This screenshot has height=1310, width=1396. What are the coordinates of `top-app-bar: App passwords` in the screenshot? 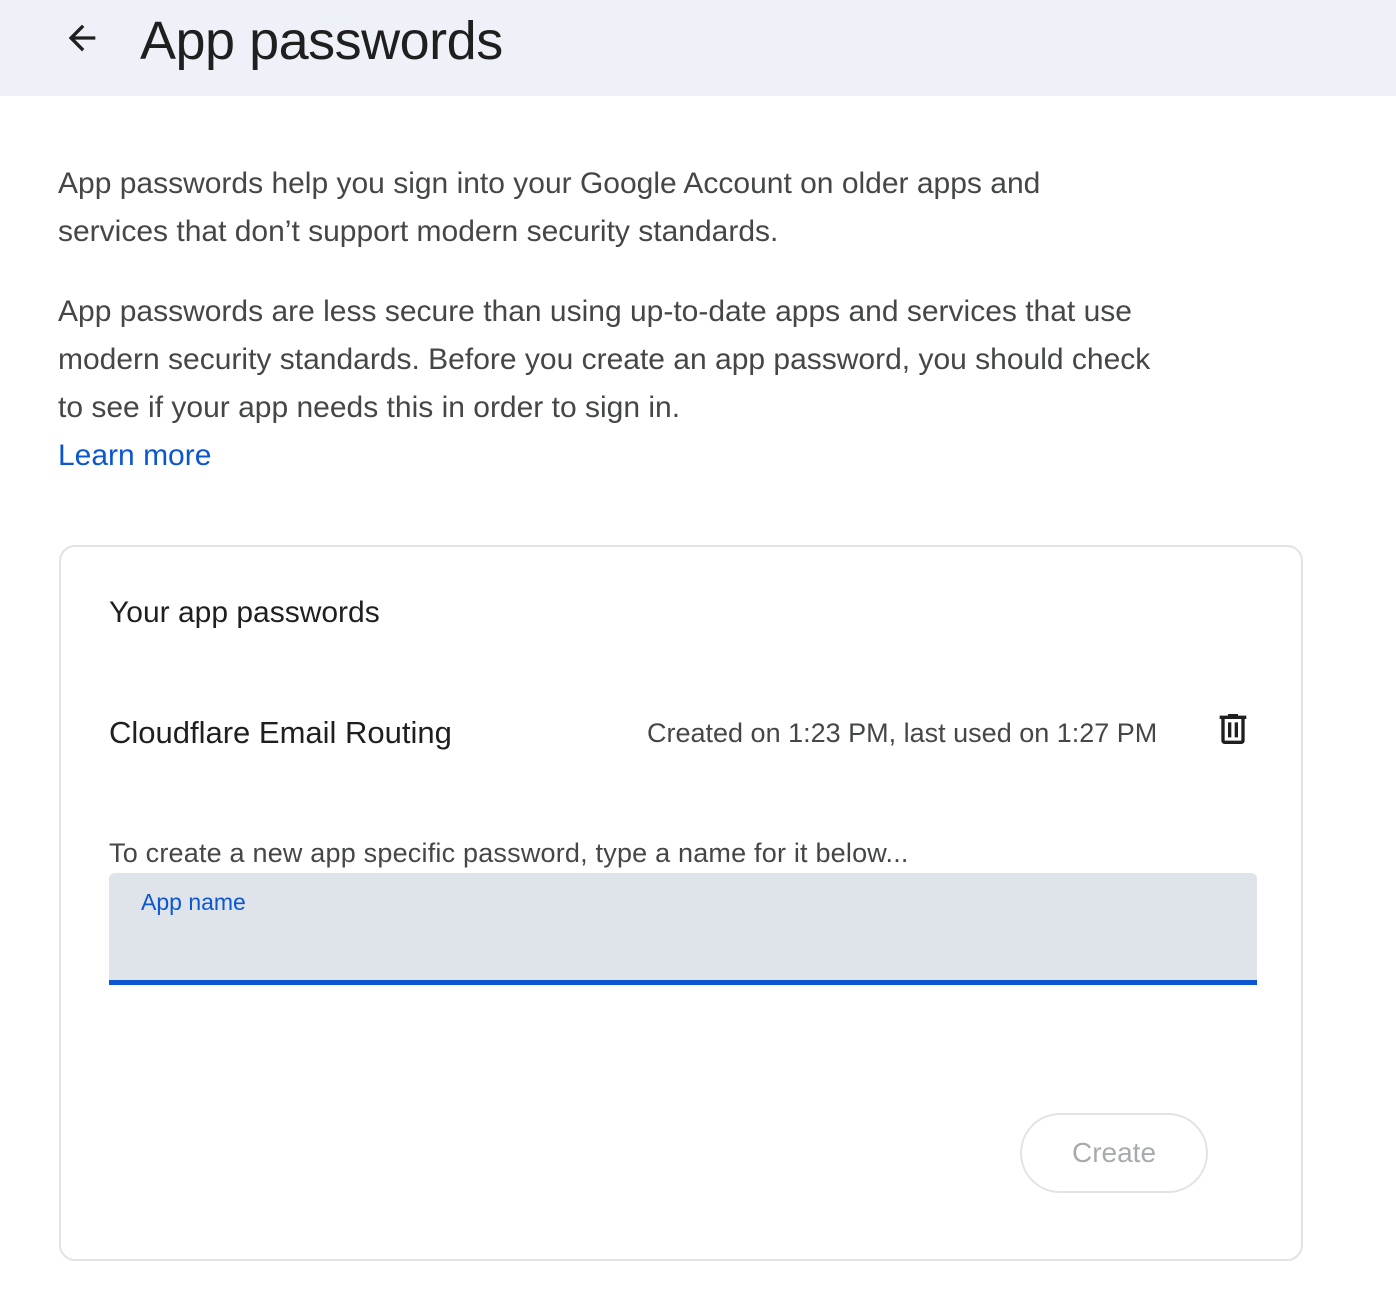 It's located at (698, 48).